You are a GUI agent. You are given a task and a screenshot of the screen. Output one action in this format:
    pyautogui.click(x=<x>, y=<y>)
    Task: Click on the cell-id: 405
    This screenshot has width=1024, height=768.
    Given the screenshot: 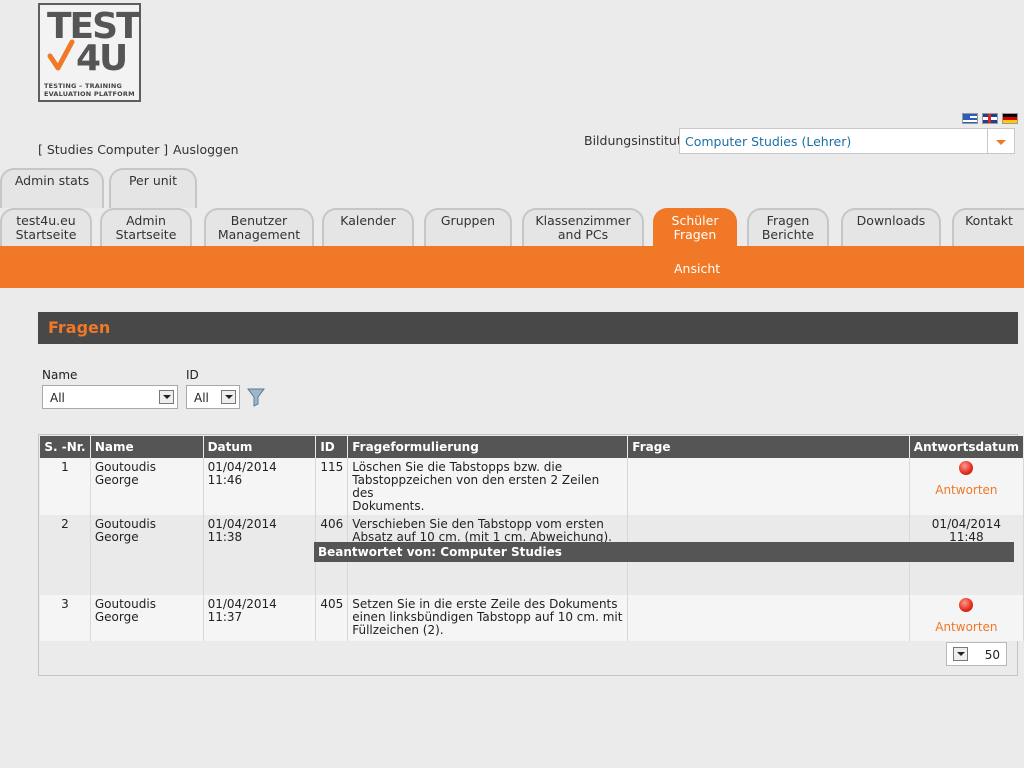 What is the action you would take?
    pyautogui.click(x=332, y=618)
    